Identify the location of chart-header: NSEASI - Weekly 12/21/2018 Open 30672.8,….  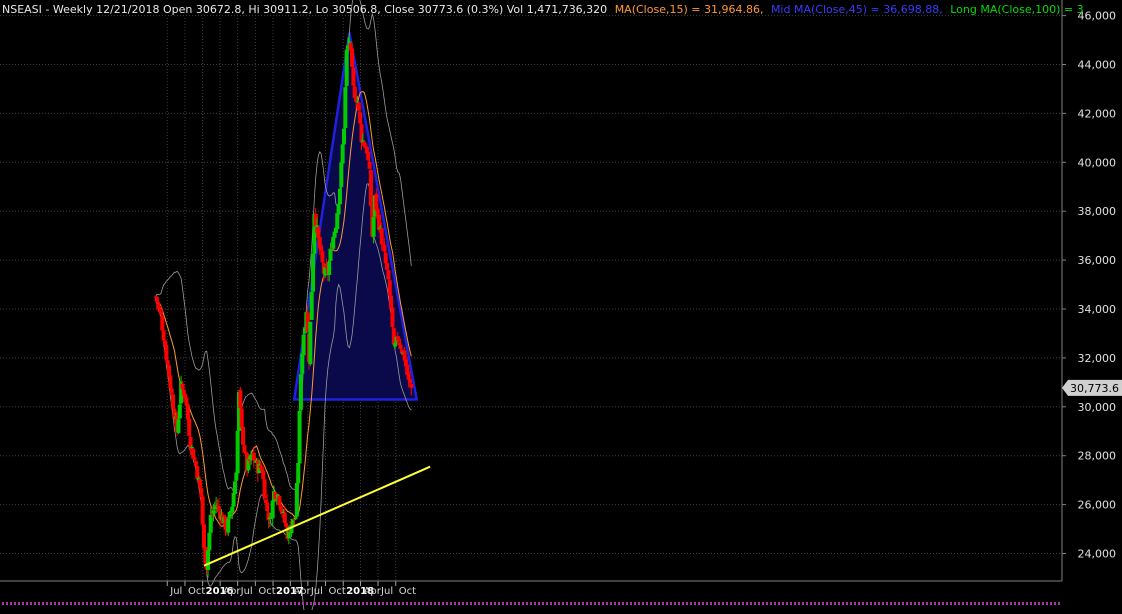
(543, 9).